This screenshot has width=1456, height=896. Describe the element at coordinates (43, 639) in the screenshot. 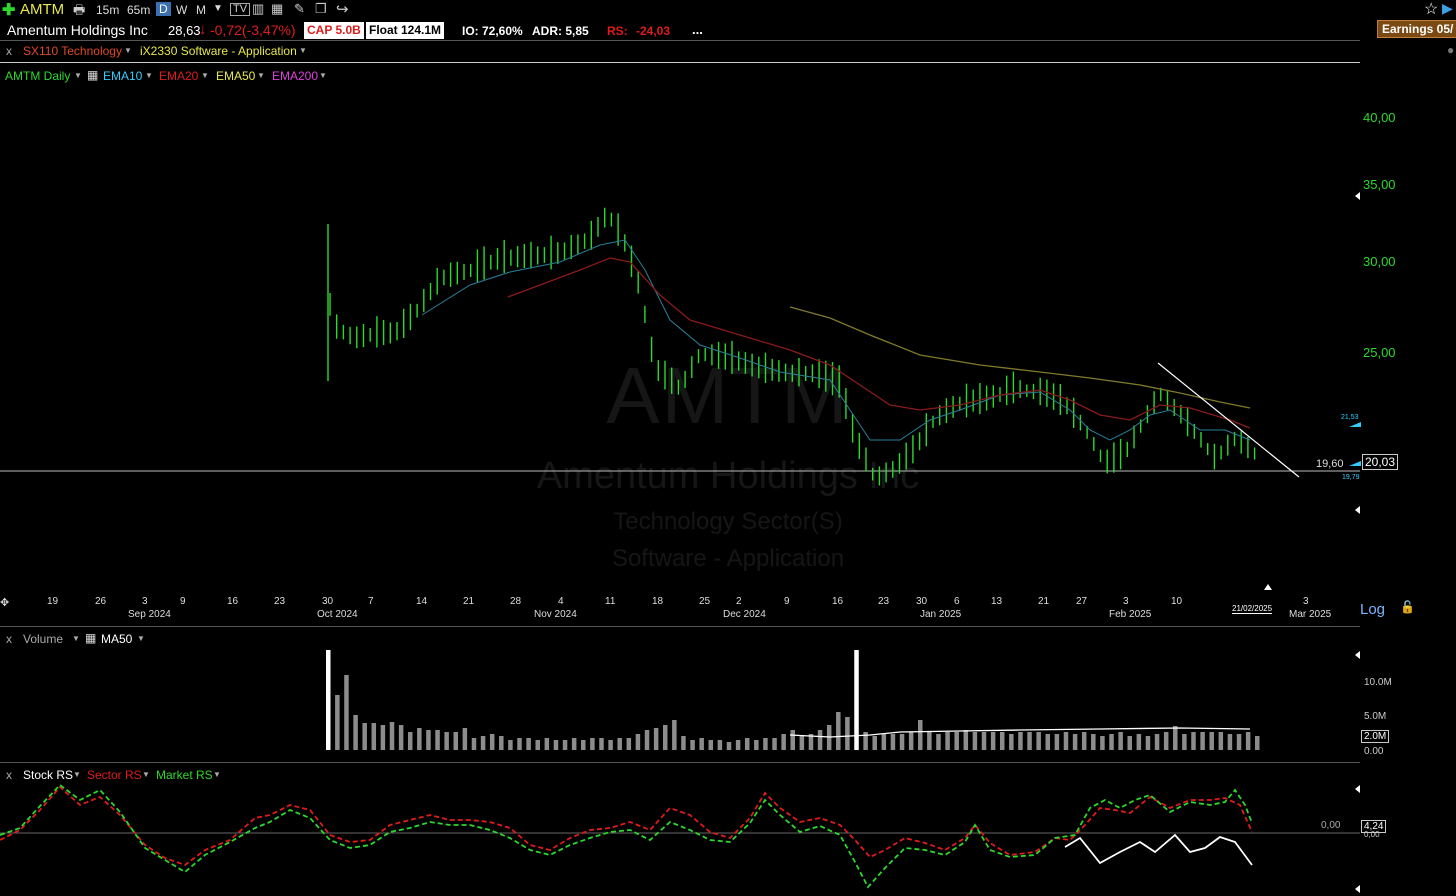

I see `volume-label: Volume` at that location.